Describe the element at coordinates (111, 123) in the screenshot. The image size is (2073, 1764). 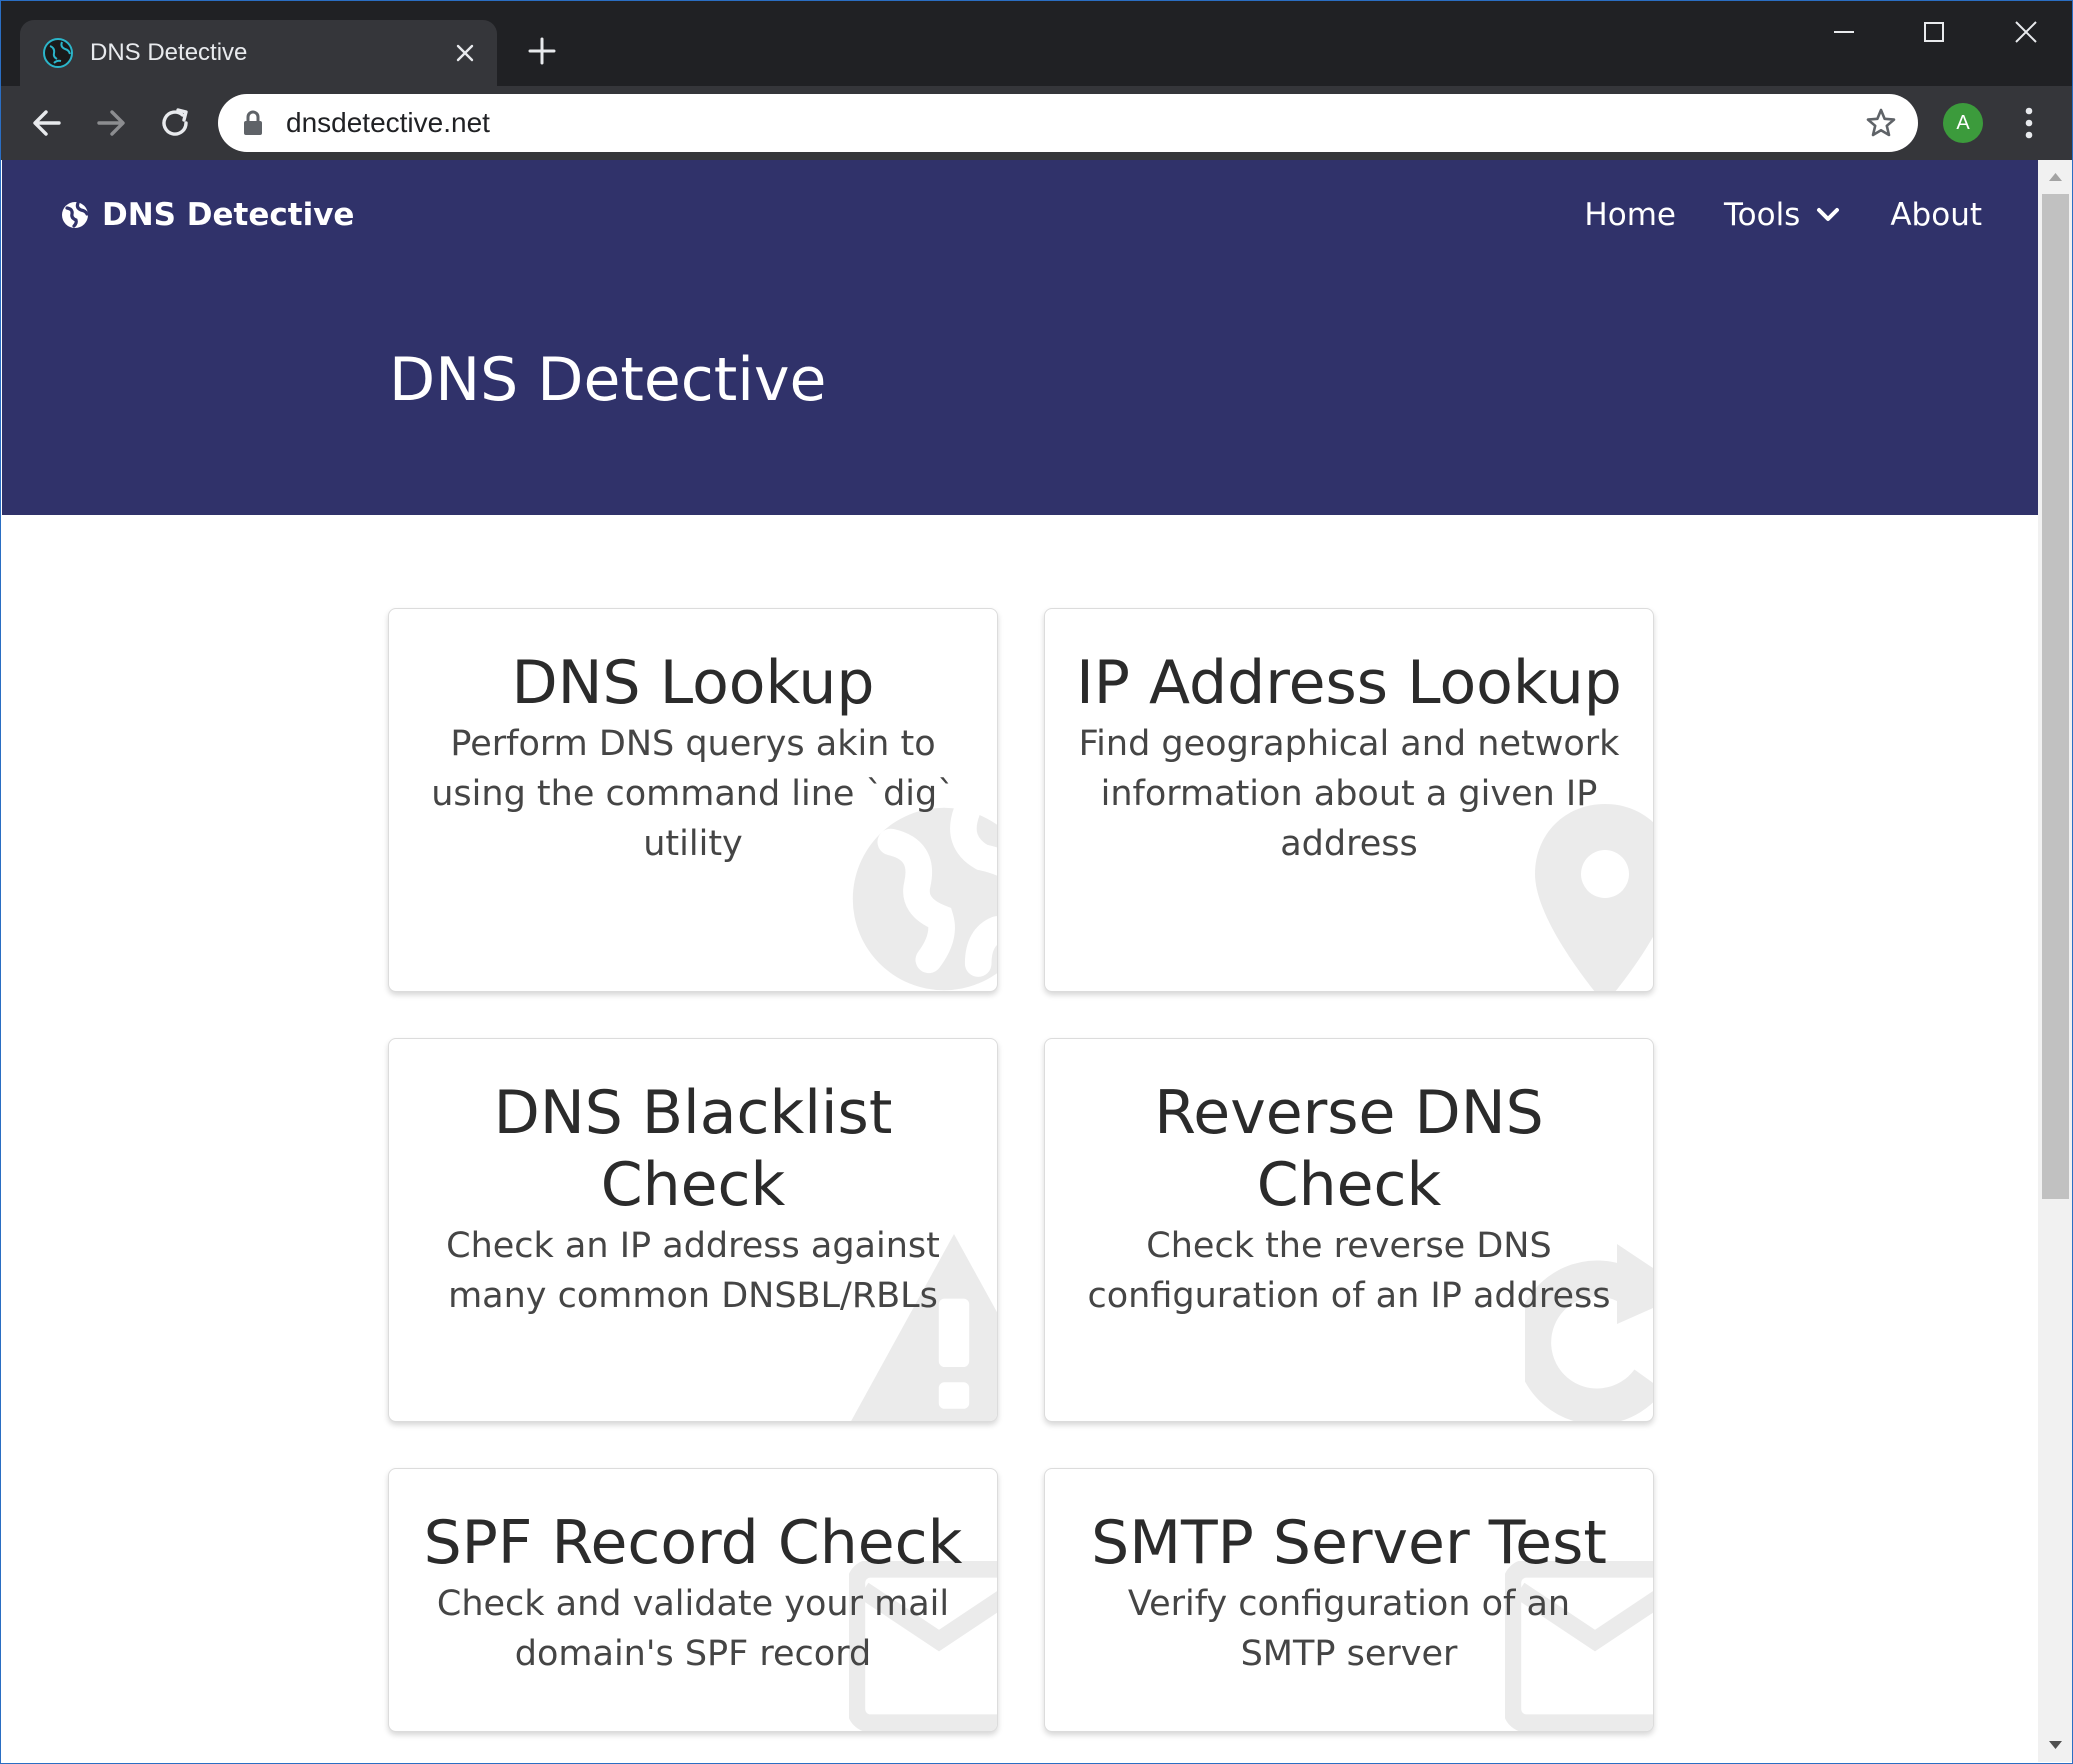
I see `forward-arrow-icon` at that location.